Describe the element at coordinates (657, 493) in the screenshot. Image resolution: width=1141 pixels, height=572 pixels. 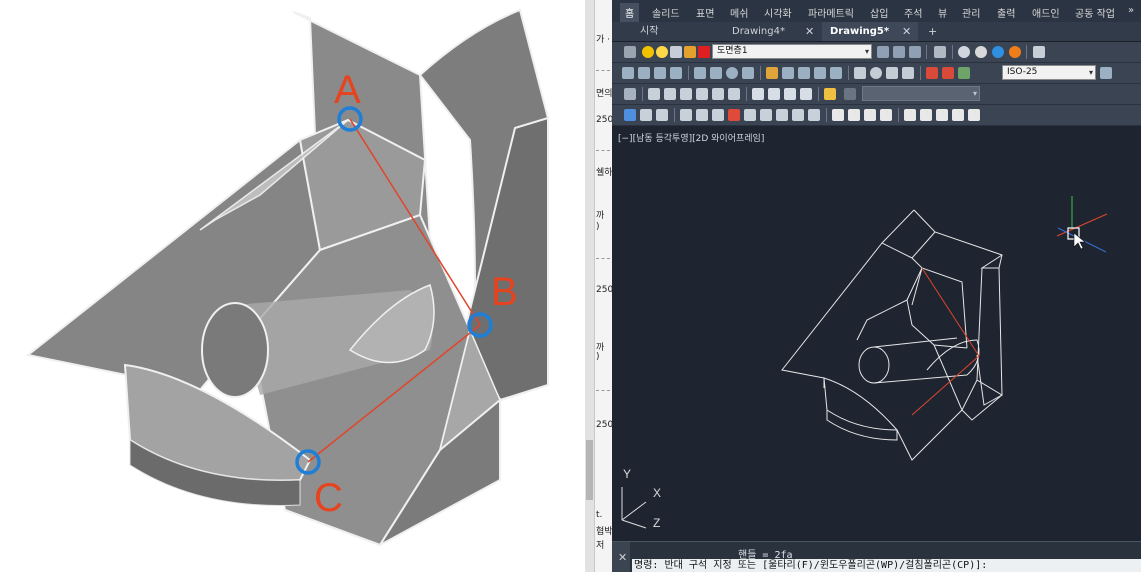
I see `ucs-x-label: X` at that location.